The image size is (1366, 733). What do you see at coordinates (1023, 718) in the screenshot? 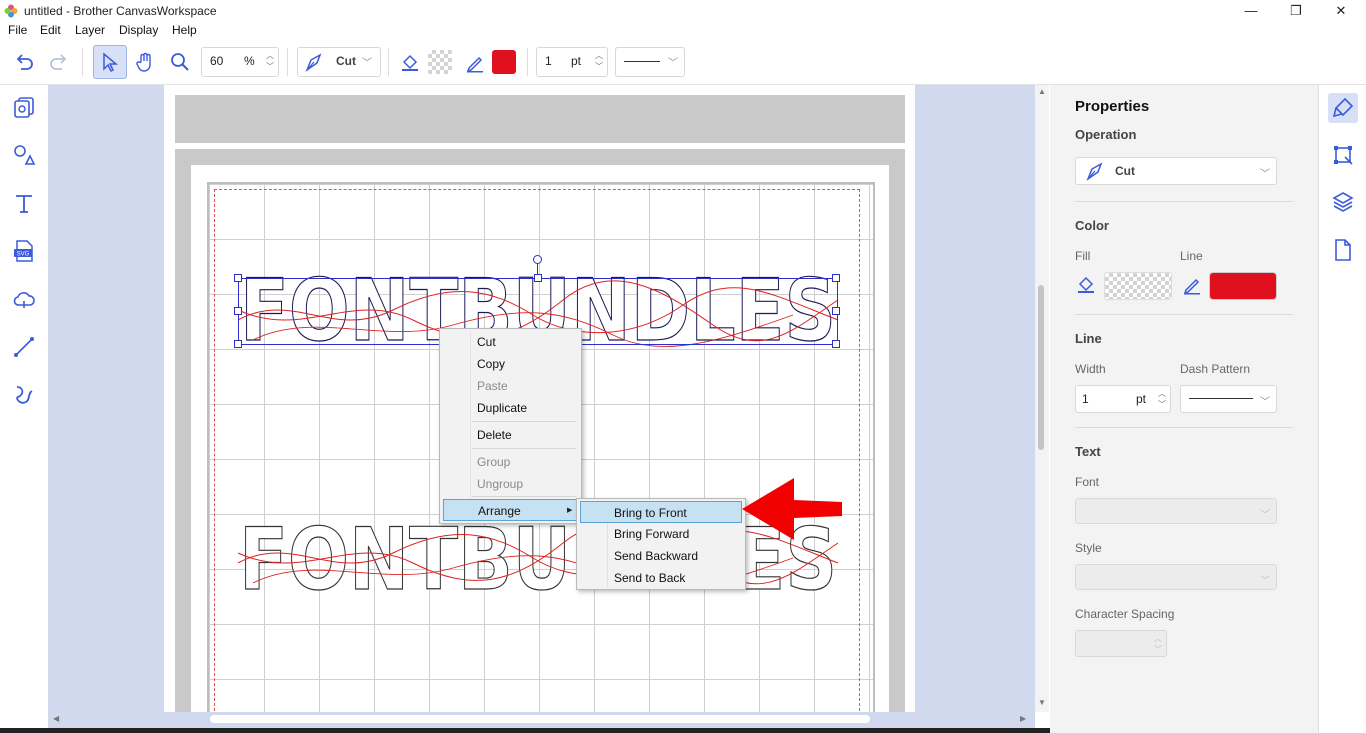
I see `scroll-right-icon: ▶` at bounding box center [1023, 718].